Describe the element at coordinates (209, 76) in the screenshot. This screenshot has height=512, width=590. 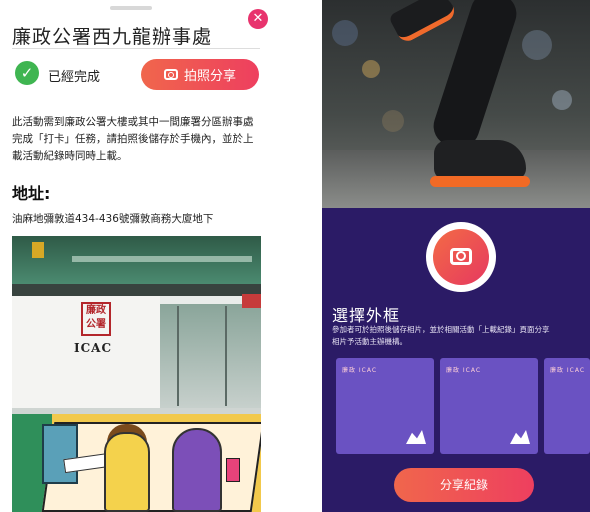
I see `photo-share-label: 拍照分享` at that location.